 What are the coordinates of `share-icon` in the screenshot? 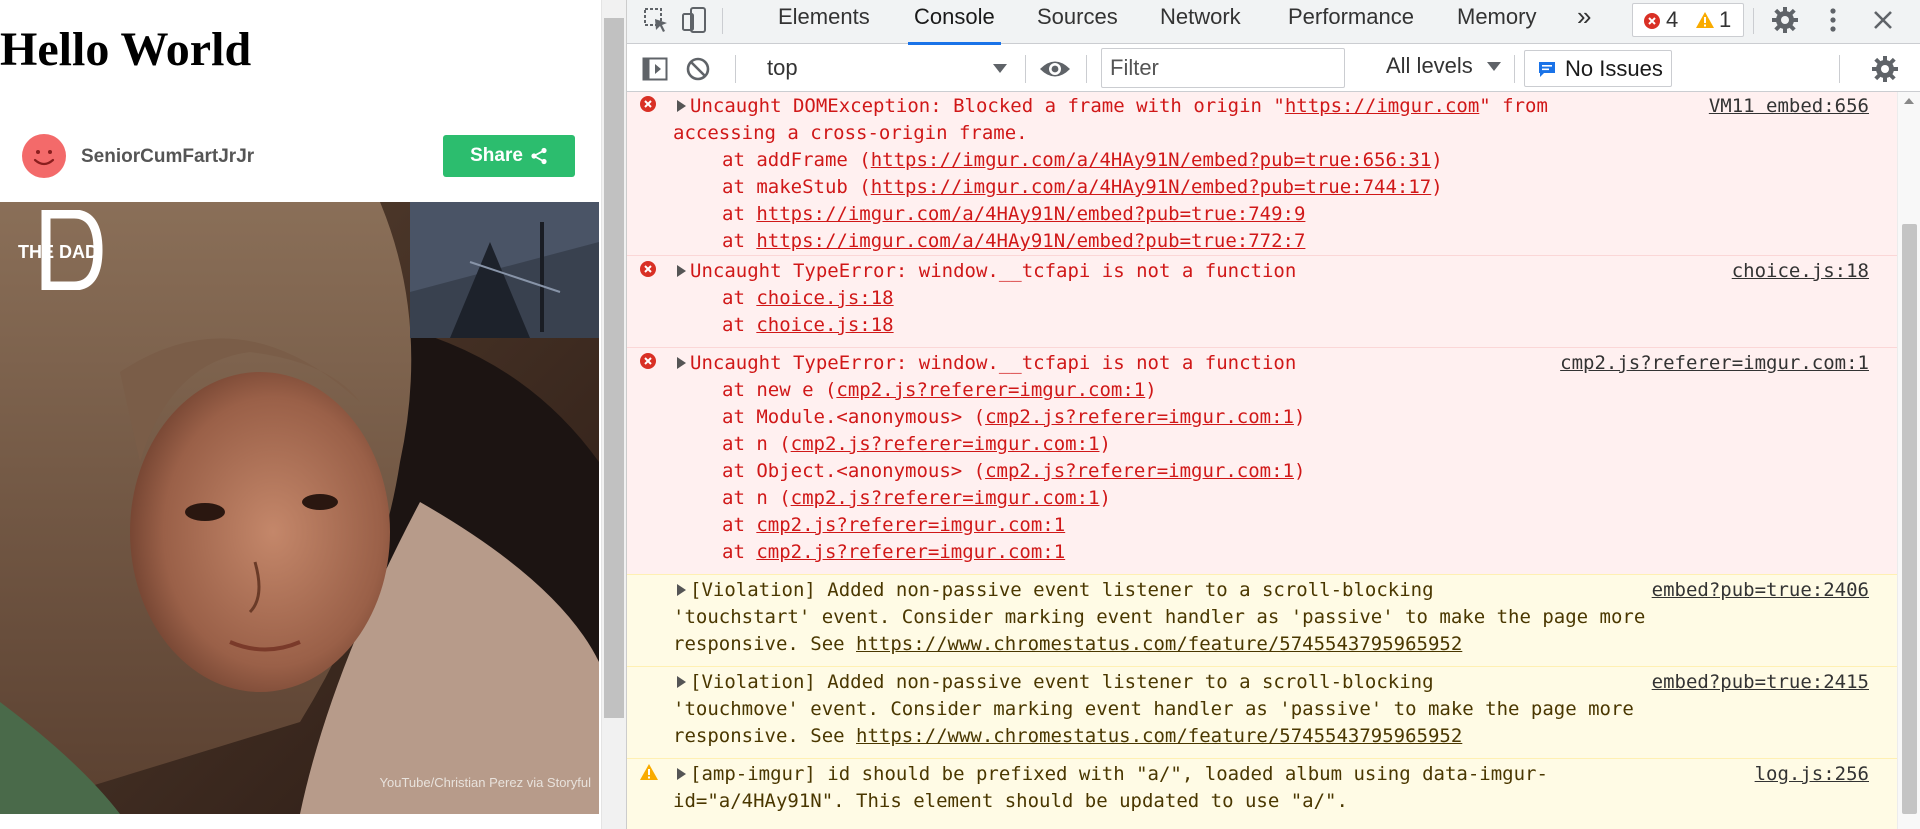 It's located at (539, 156).